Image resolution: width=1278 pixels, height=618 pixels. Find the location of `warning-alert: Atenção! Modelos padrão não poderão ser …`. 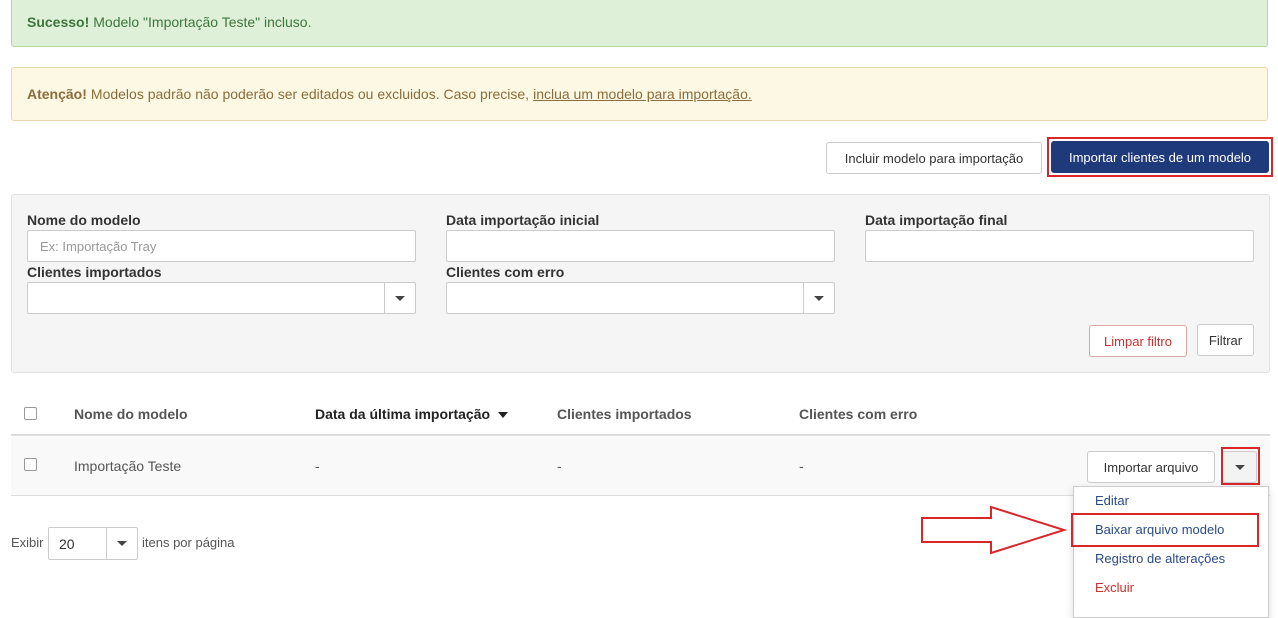

warning-alert: Atenção! Modelos padrão não poderão ser … is located at coordinates (639, 94).